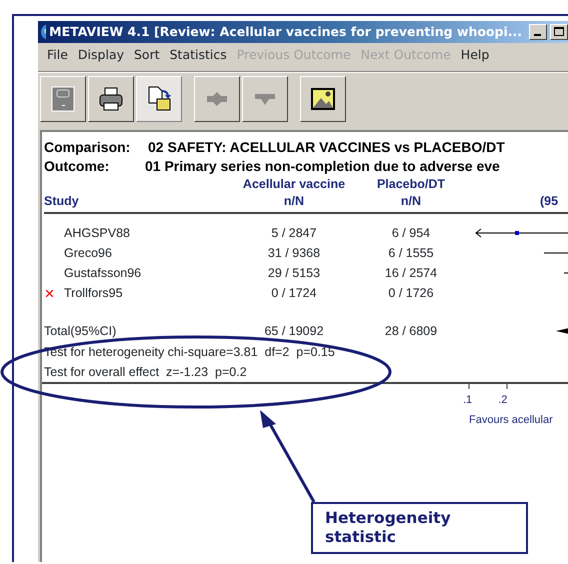 The height and width of the screenshot is (564, 568). Describe the element at coordinates (94, 293) in the screenshot. I see `study-name: Trollfors95` at that location.